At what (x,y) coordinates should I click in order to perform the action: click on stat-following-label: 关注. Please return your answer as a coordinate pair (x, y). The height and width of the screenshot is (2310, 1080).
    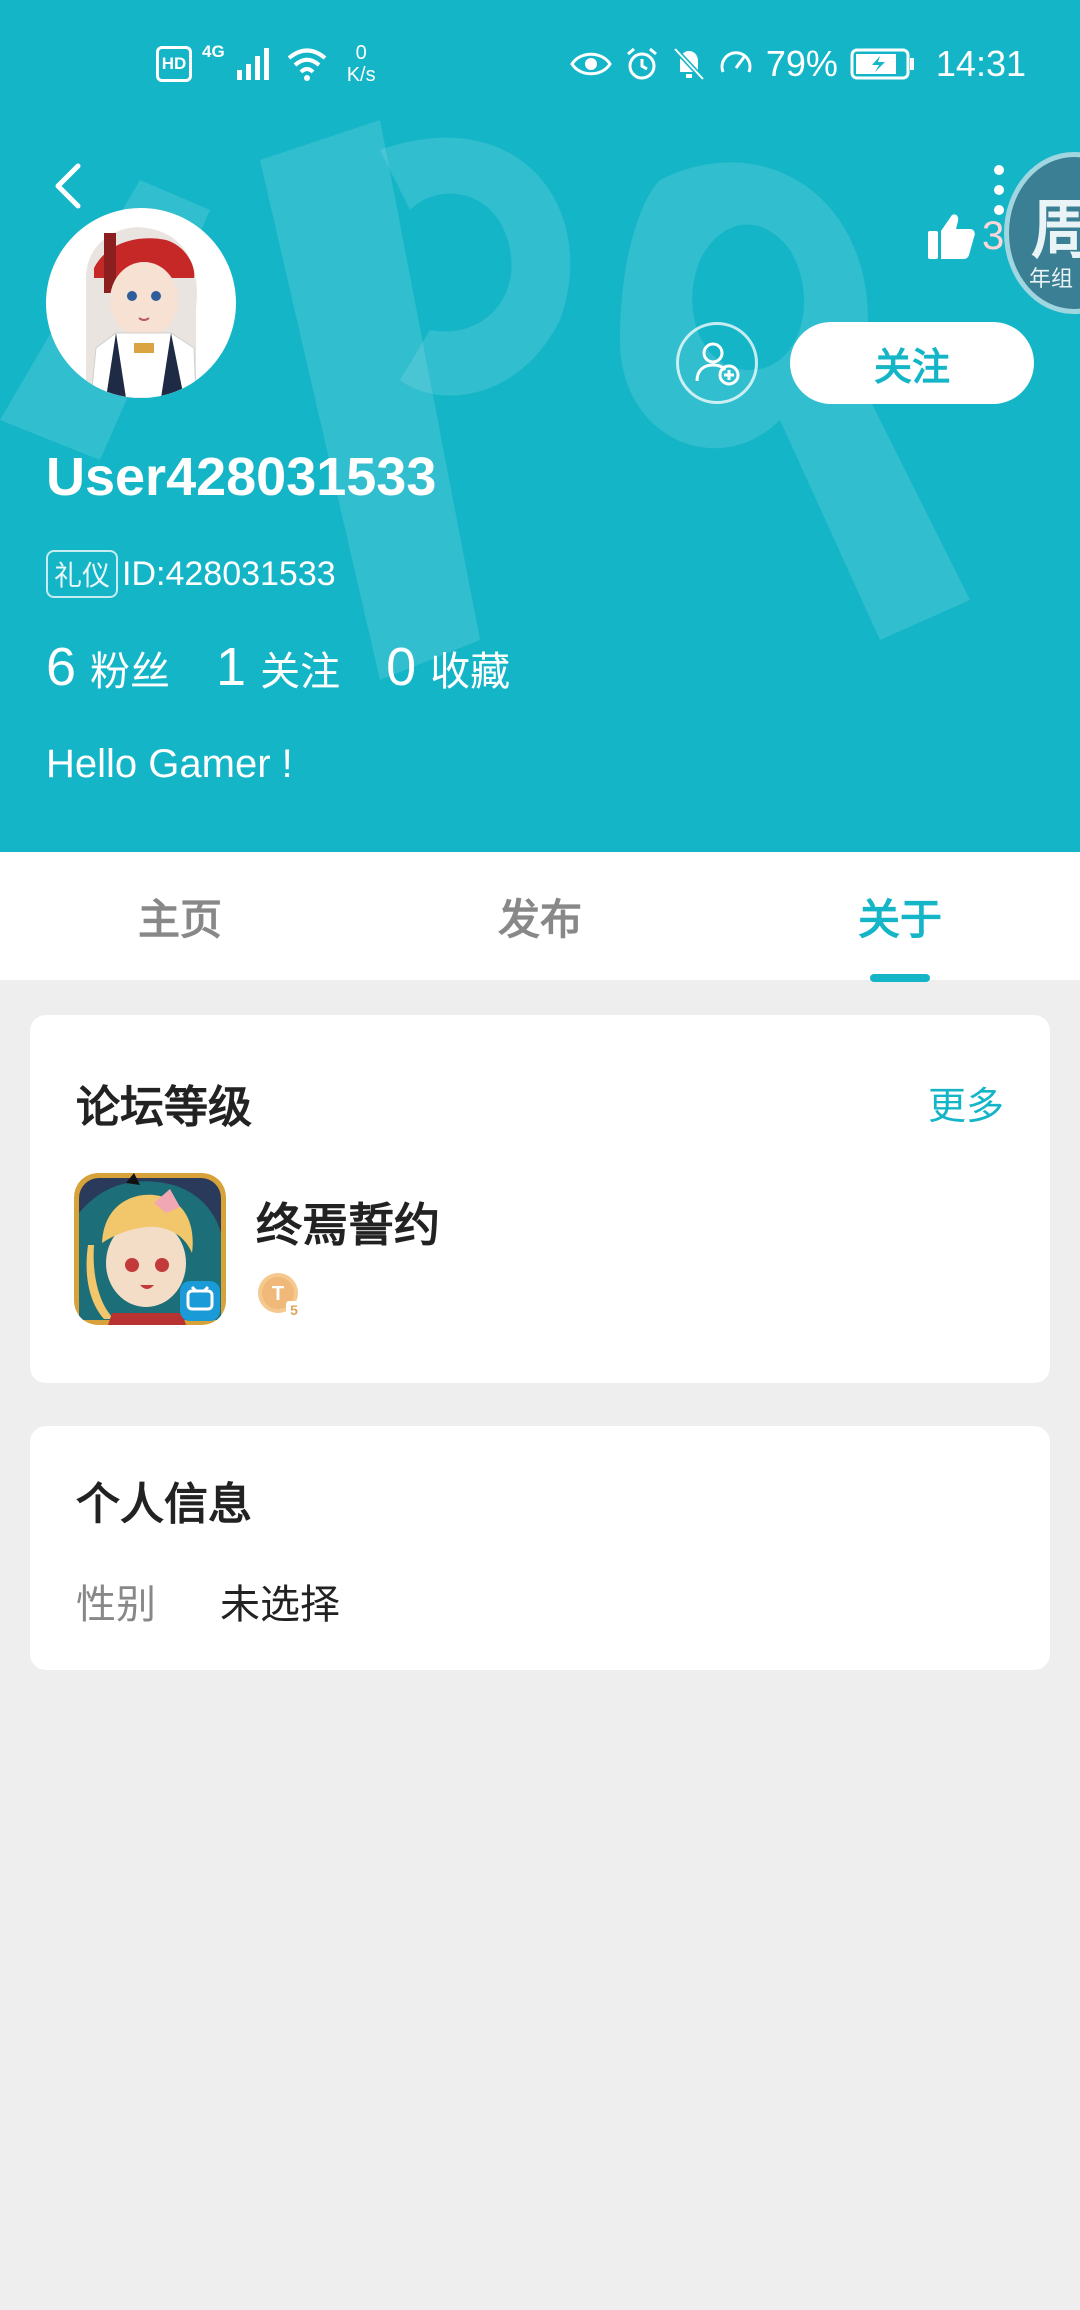
    Looking at the image, I should click on (300, 672).